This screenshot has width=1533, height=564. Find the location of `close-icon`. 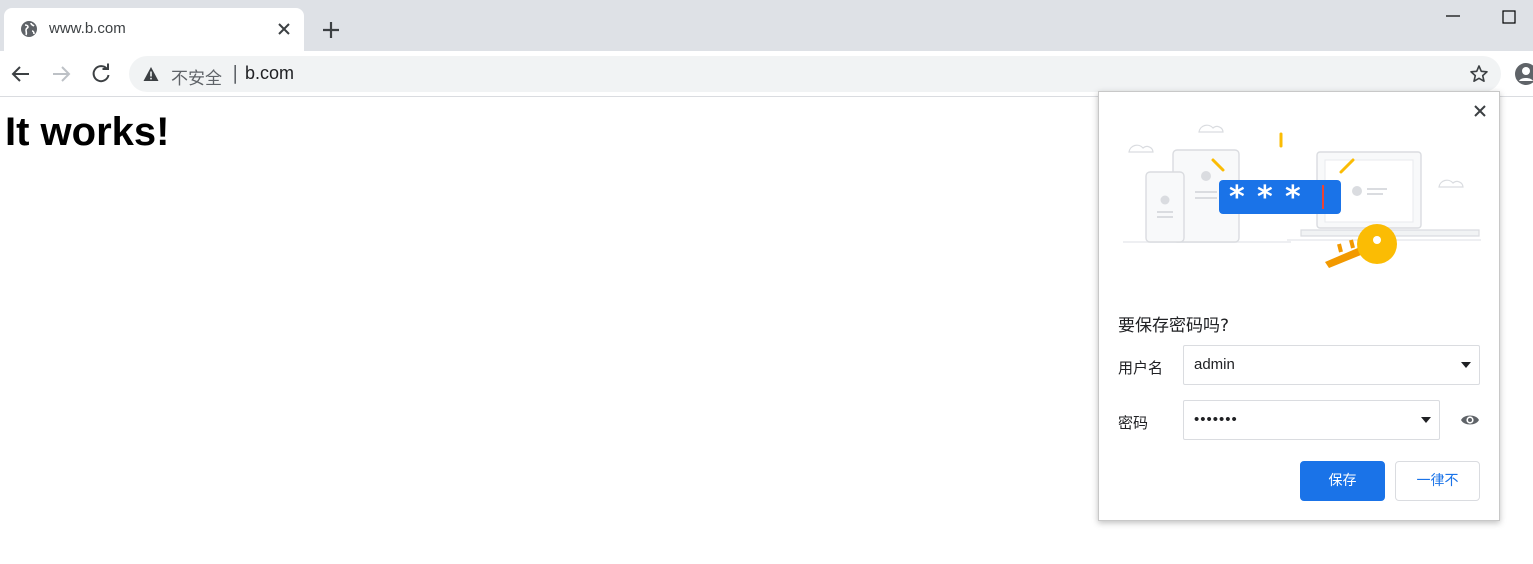

close-icon is located at coordinates (284, 29).